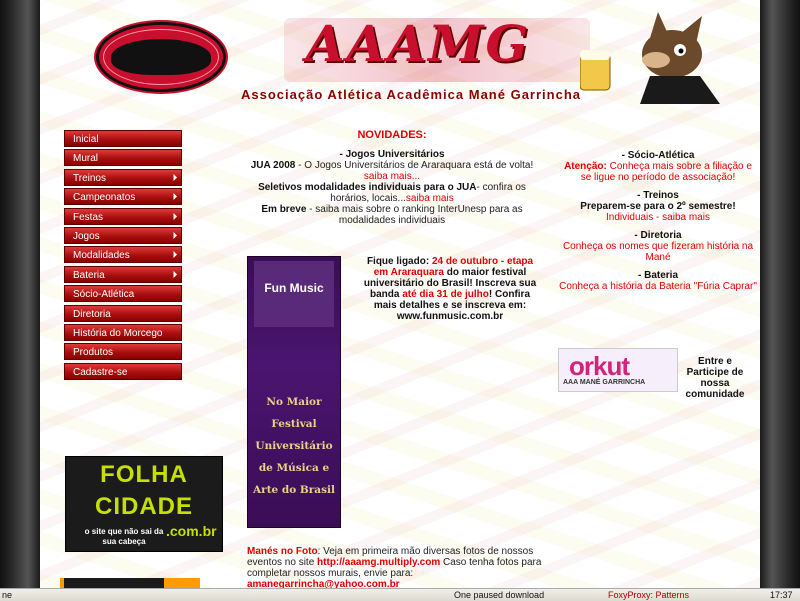  I want to click on menu-item-label: Campeonatos, so click(104, 198).